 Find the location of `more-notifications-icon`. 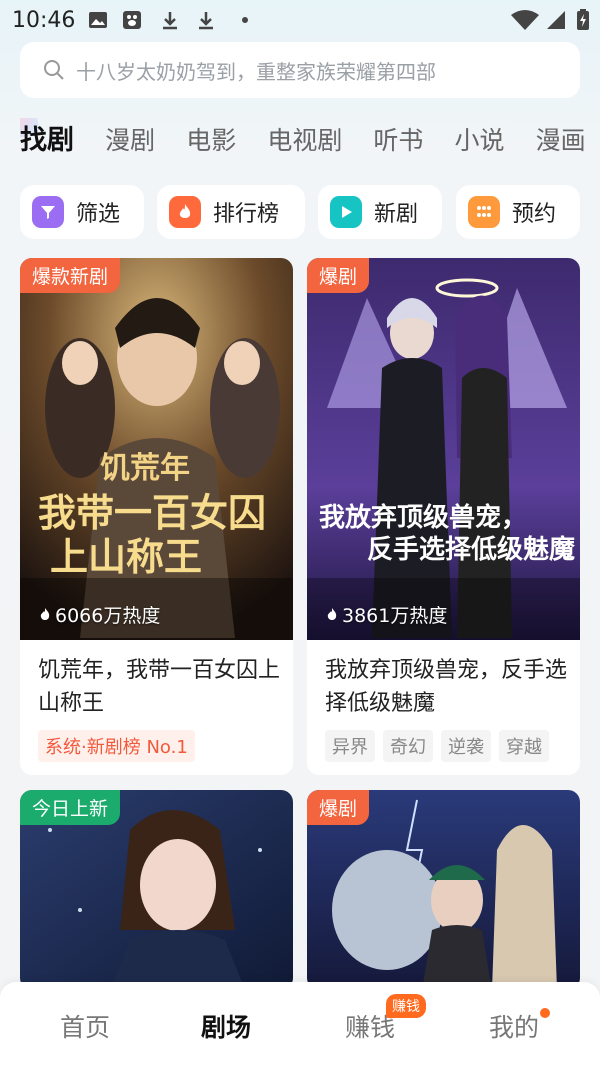

more-notifications-icon is located at coordinates (245, 20).